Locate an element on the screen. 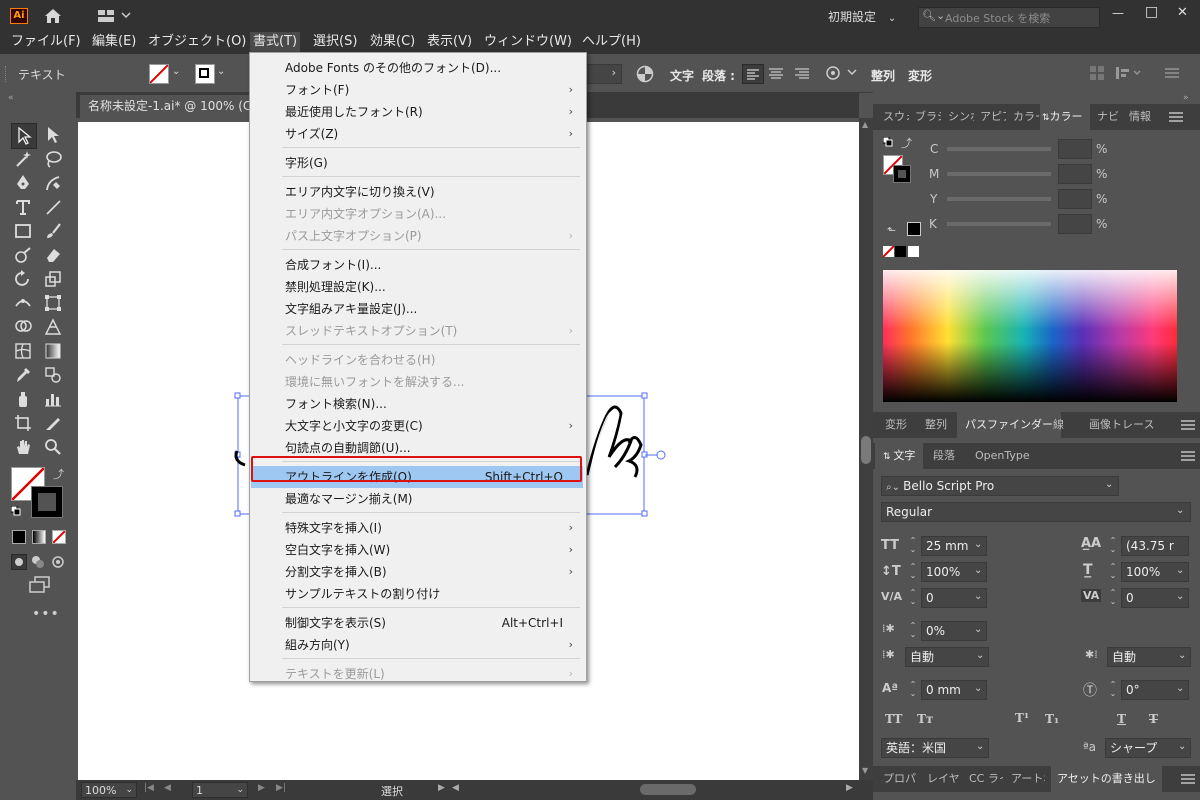 Image resolution: width=1200 pixels, height=800 pixels. status-menu-icon: ▶ is located at coordinates (441, 788).